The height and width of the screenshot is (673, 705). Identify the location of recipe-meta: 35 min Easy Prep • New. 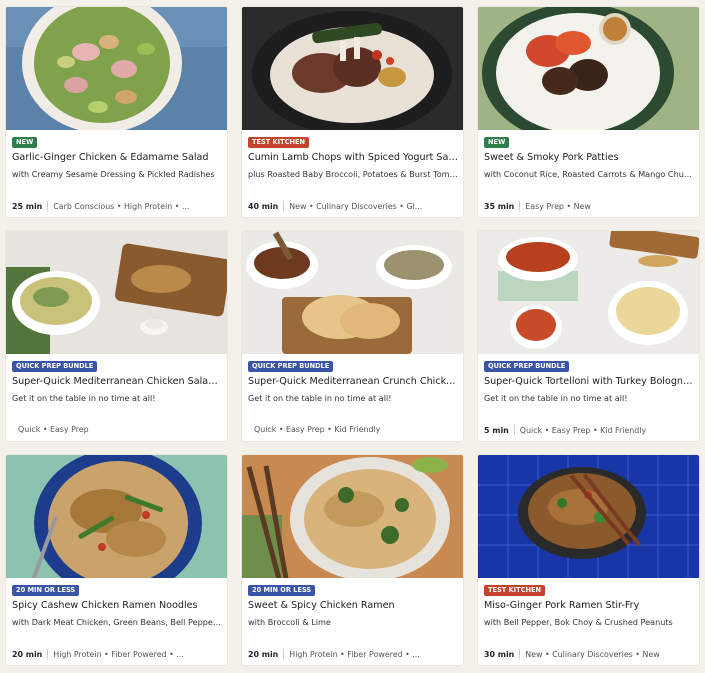
(589, 206).